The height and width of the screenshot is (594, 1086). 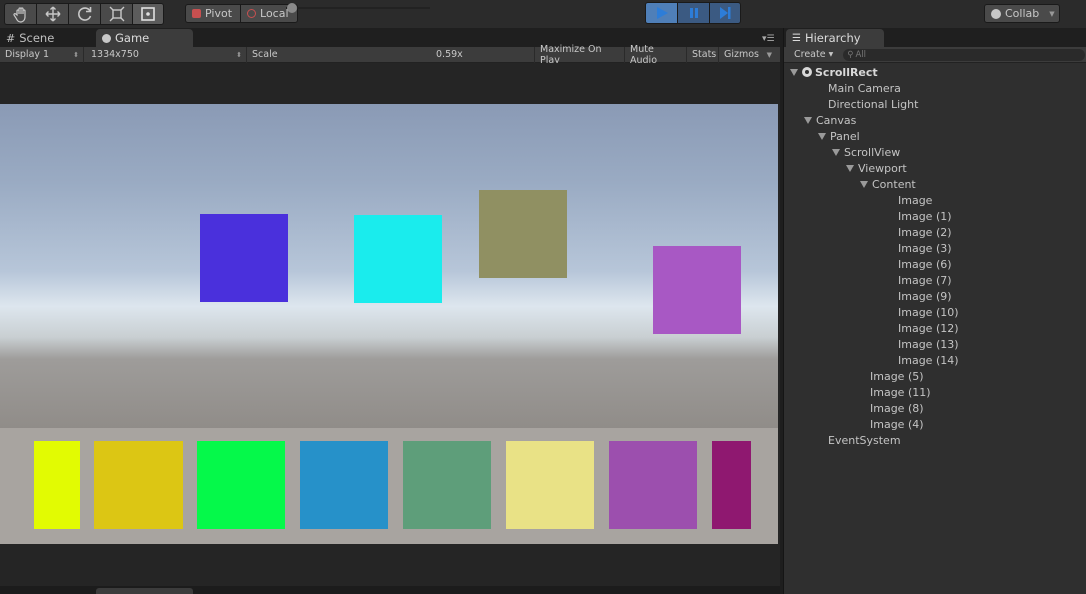 What do you see at coordinates (20, 14) in the screenshot?
I see `hand-tool-icon` at bounding box center [20, 14].